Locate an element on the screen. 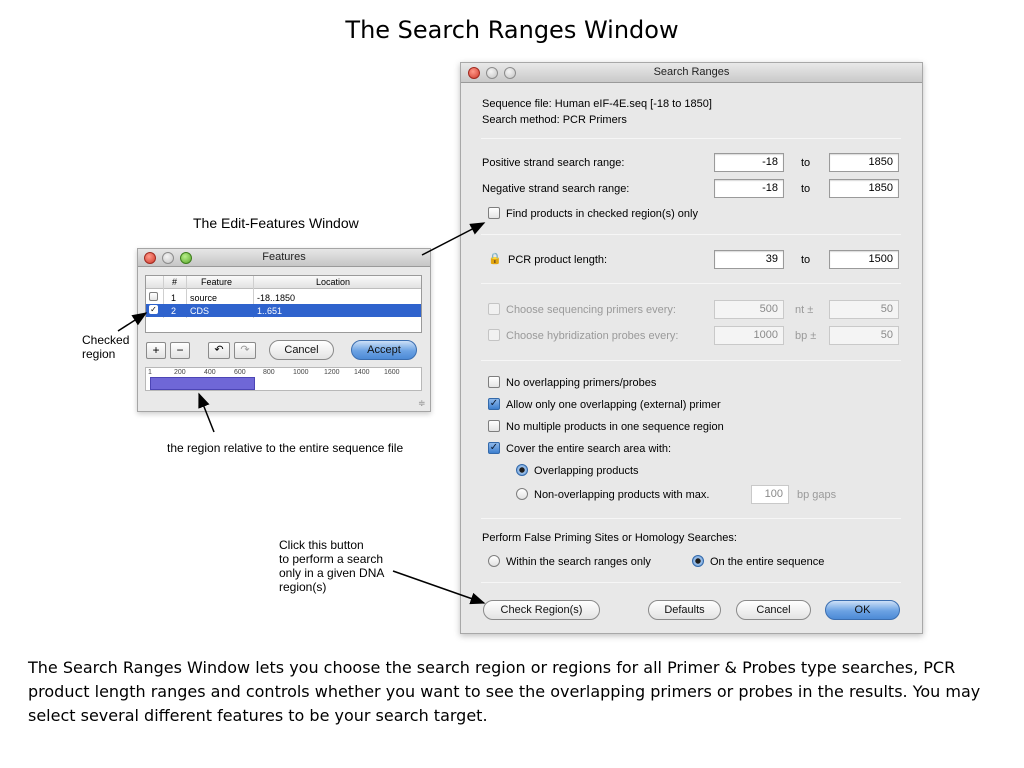 The height and width of the screenshot is (768, 1024). arrow-to-region-bar is located at coordinates (206, 412).